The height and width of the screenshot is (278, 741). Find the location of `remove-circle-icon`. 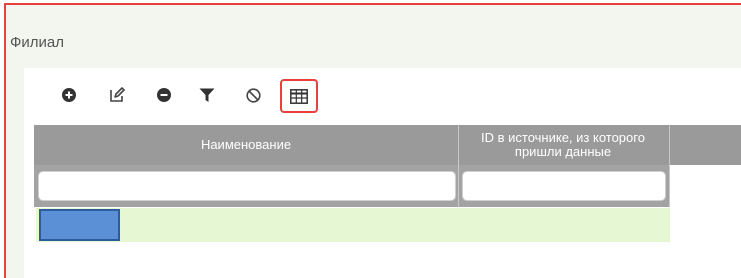

remove-circle-icon is located at coordinates (164, 95).